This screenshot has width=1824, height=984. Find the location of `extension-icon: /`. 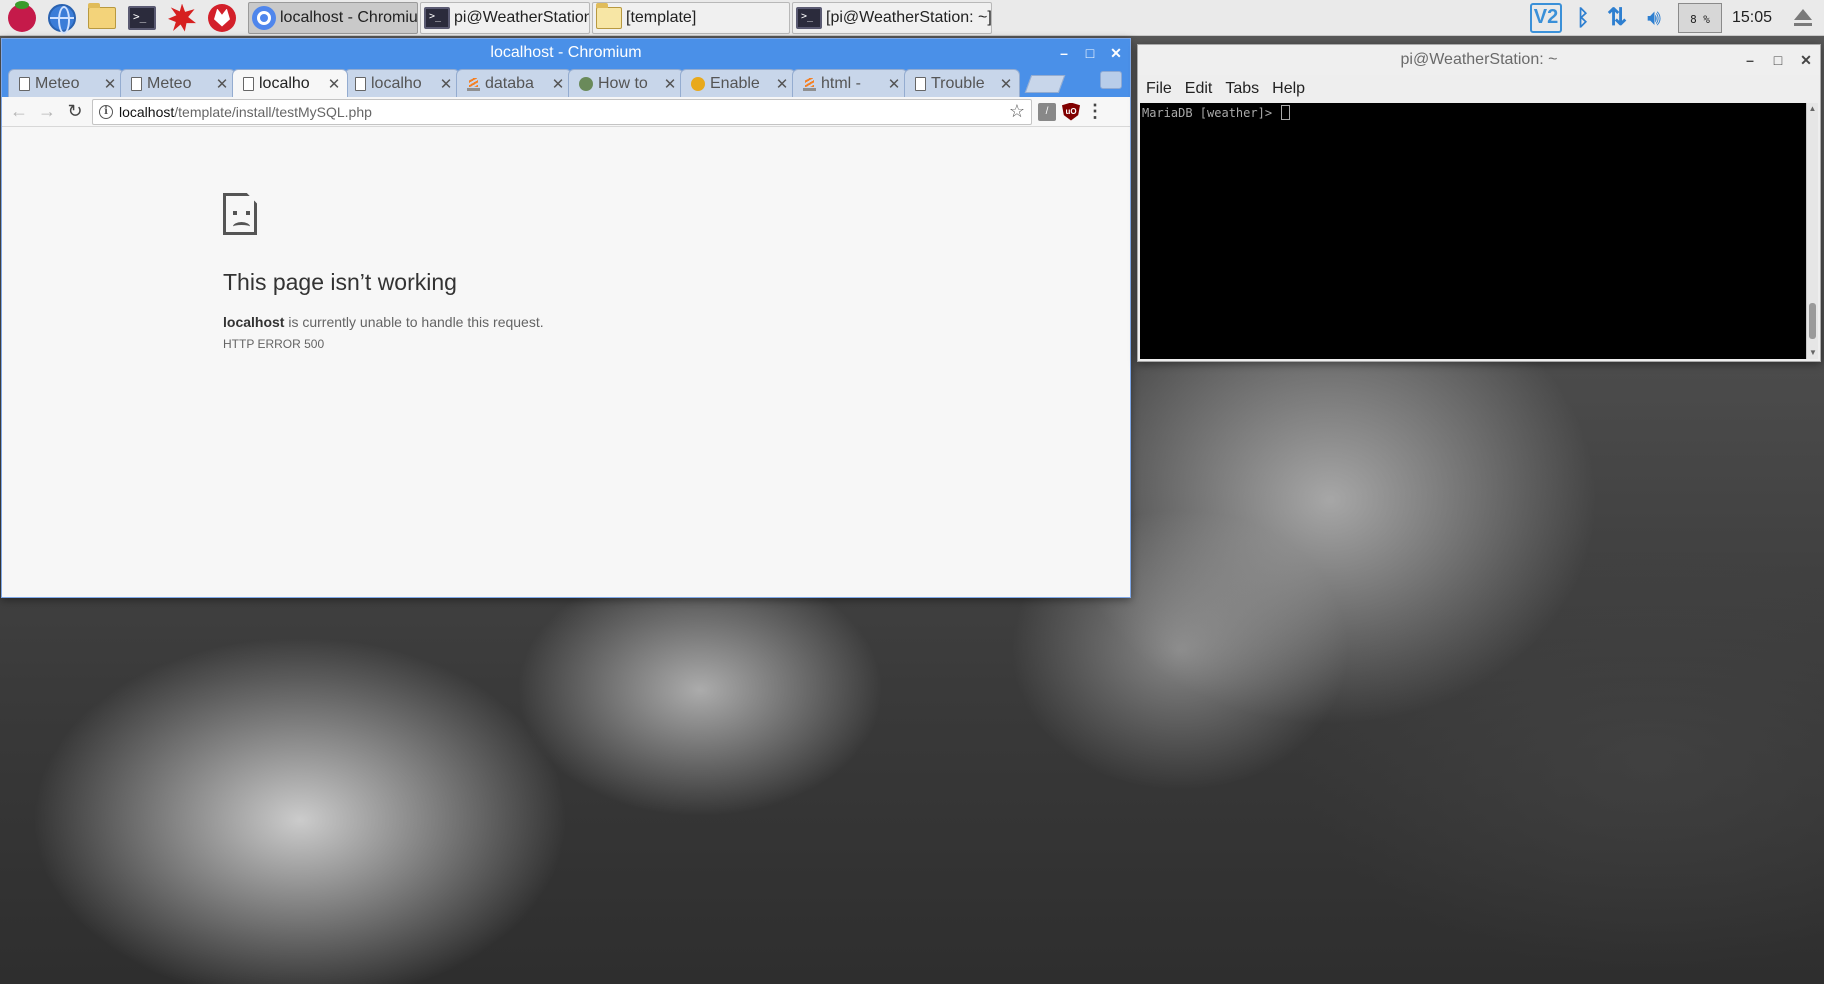

extension-icon: / is located at coordinates (1047, 111).